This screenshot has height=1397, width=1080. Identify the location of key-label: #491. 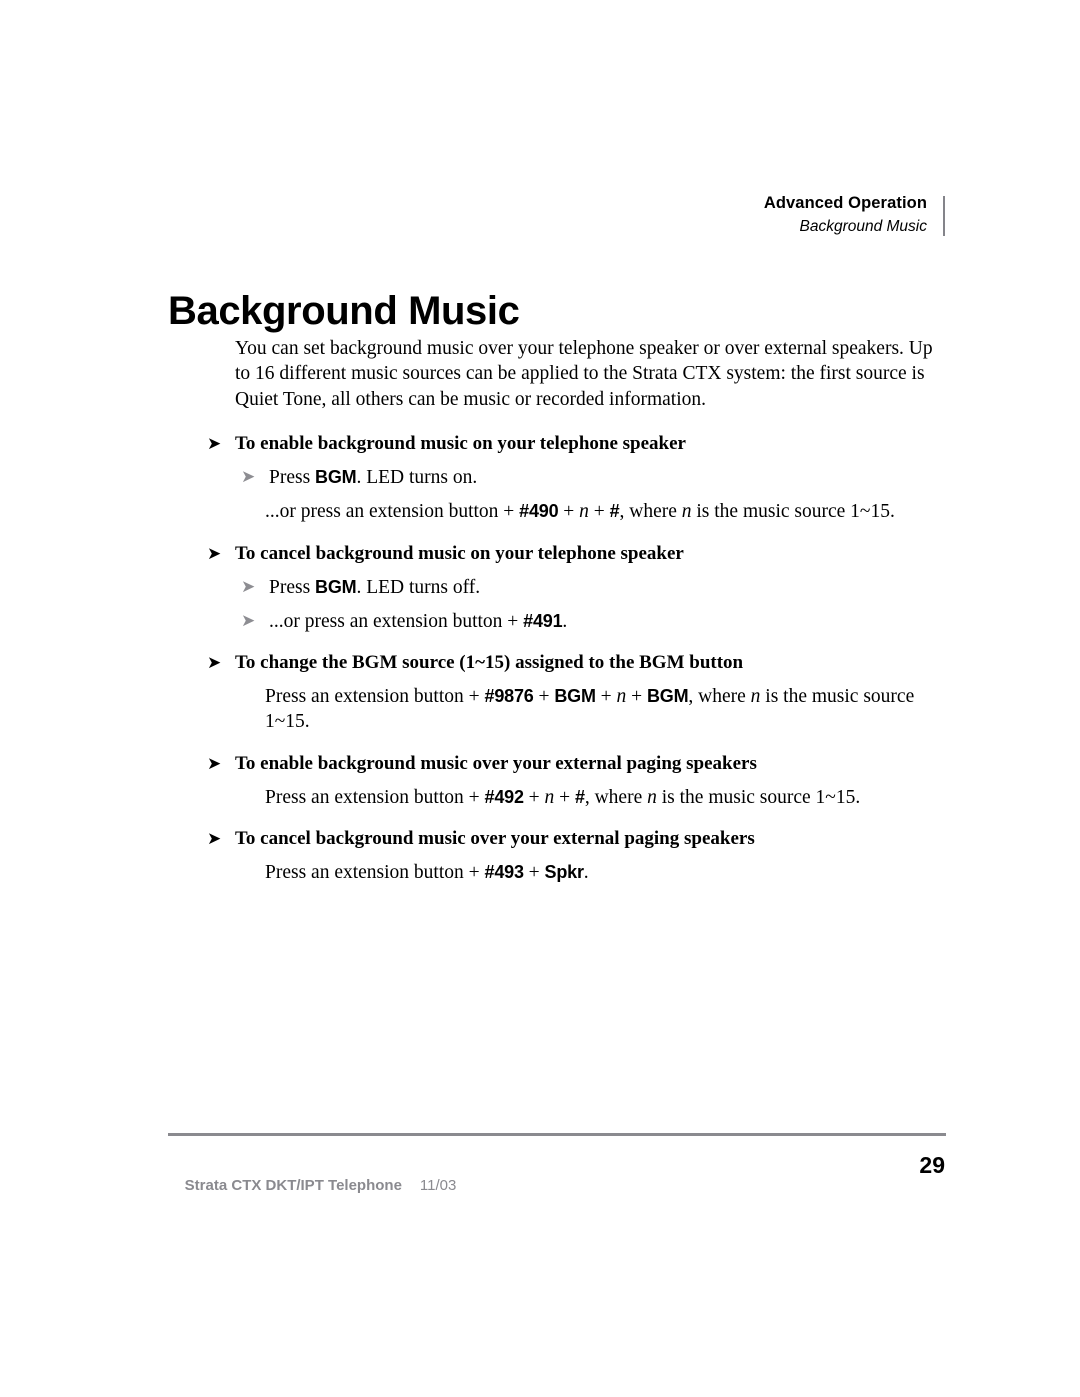
(543, 620).